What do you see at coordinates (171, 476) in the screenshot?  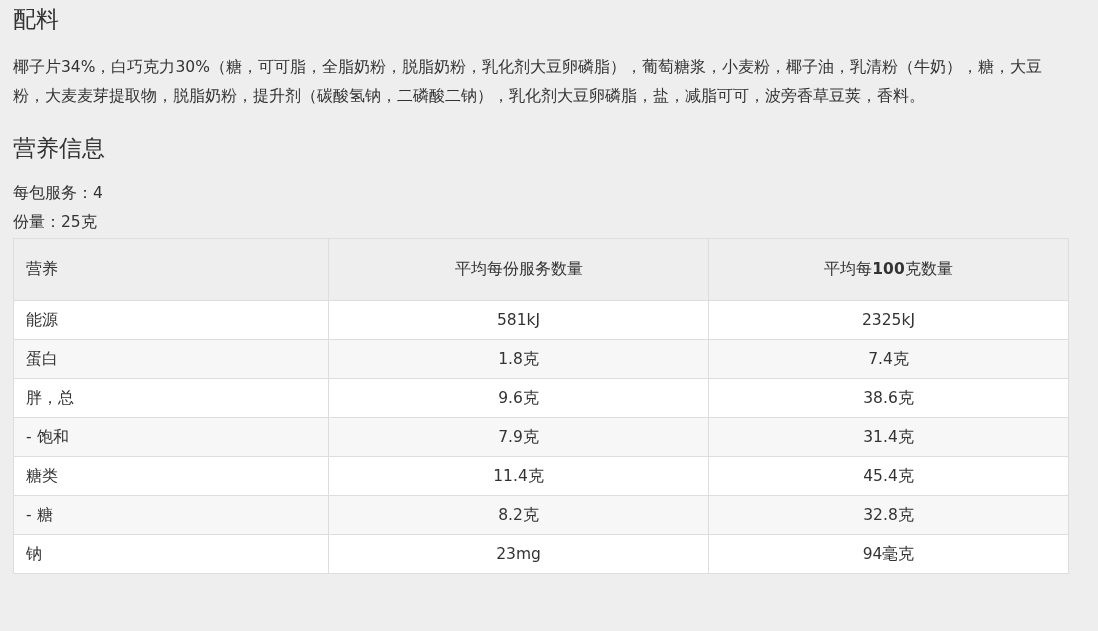 I see `table-cell: 糖类` at bounding box center [171, 476].